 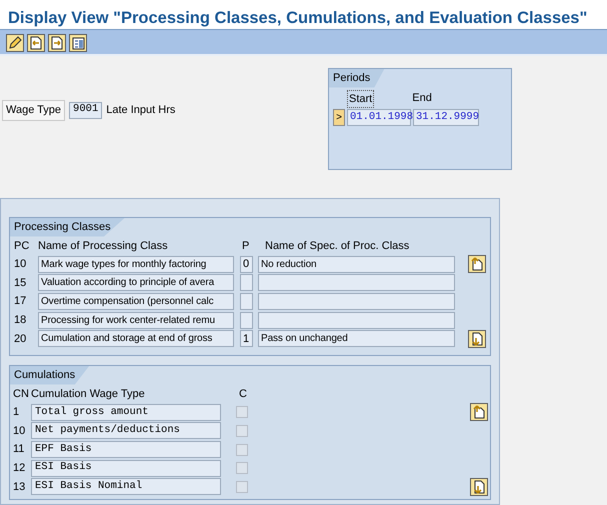 I want to click on column-header: Name of Processing Class, so click(x=103, y=246).